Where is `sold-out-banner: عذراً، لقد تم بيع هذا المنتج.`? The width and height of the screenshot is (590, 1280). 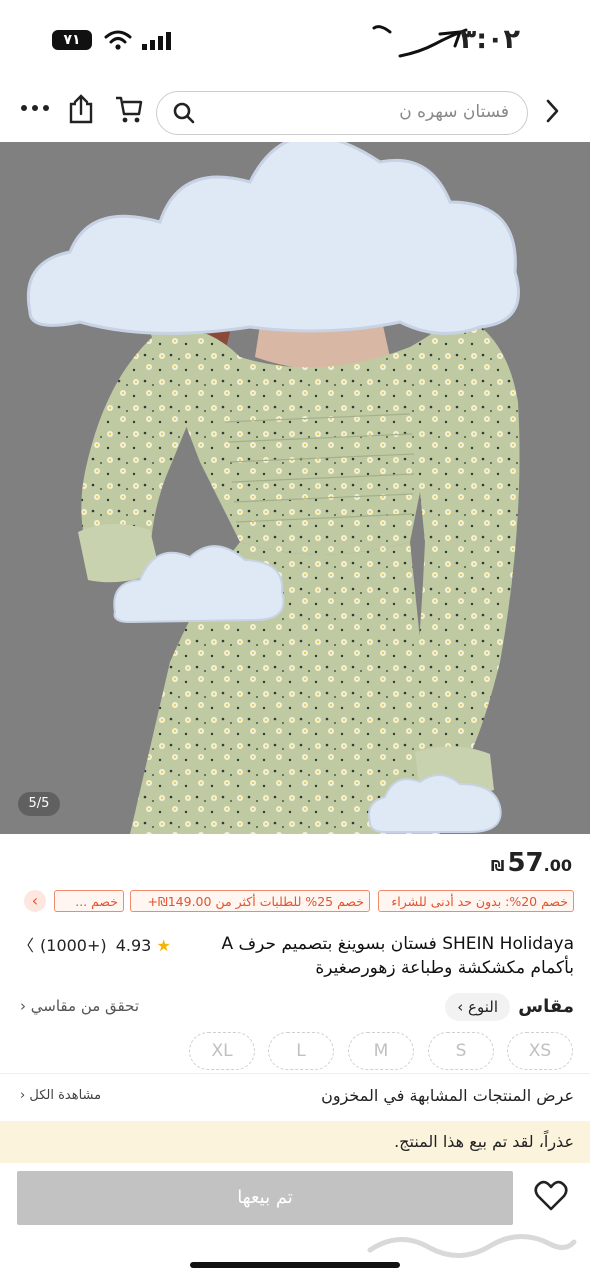 sold-out-banner: عذراً، لقد تم بيع هذا المنتج. is located at coordinates (295, 1142).